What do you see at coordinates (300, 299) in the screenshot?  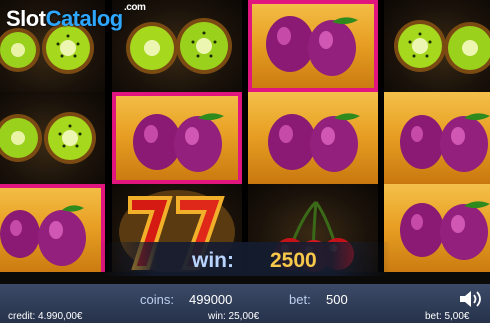 I see `bet-label: bet:` at bounding box center [300, 299].